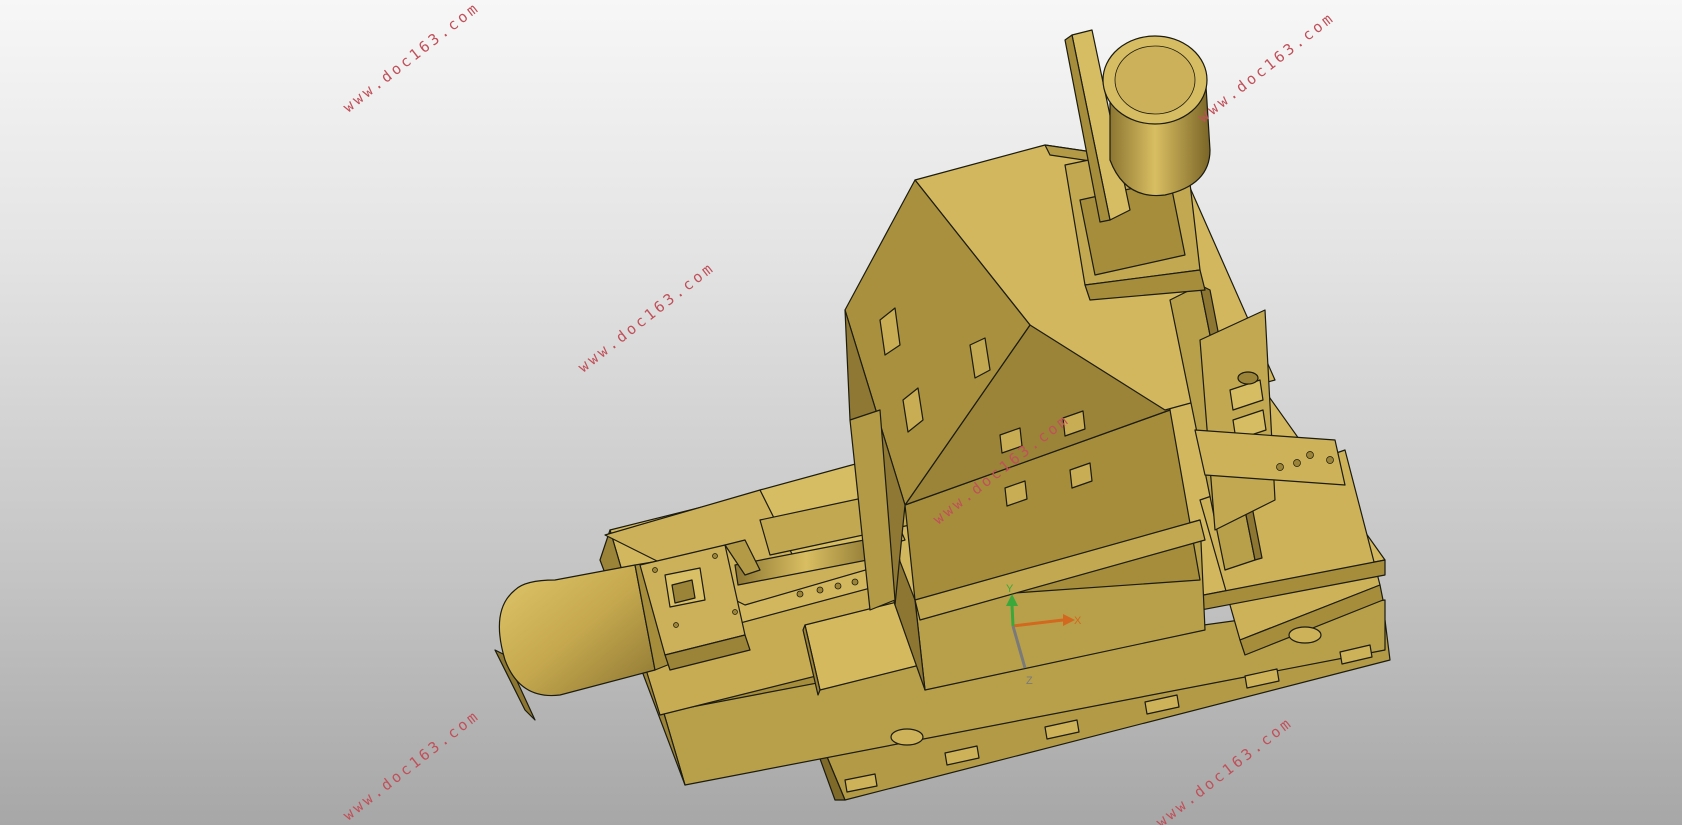 The image size is (1682, 825). Describe the element at coordinates (1029, 681) in the screenshot. I see `triad-z-label: Z` at that location.